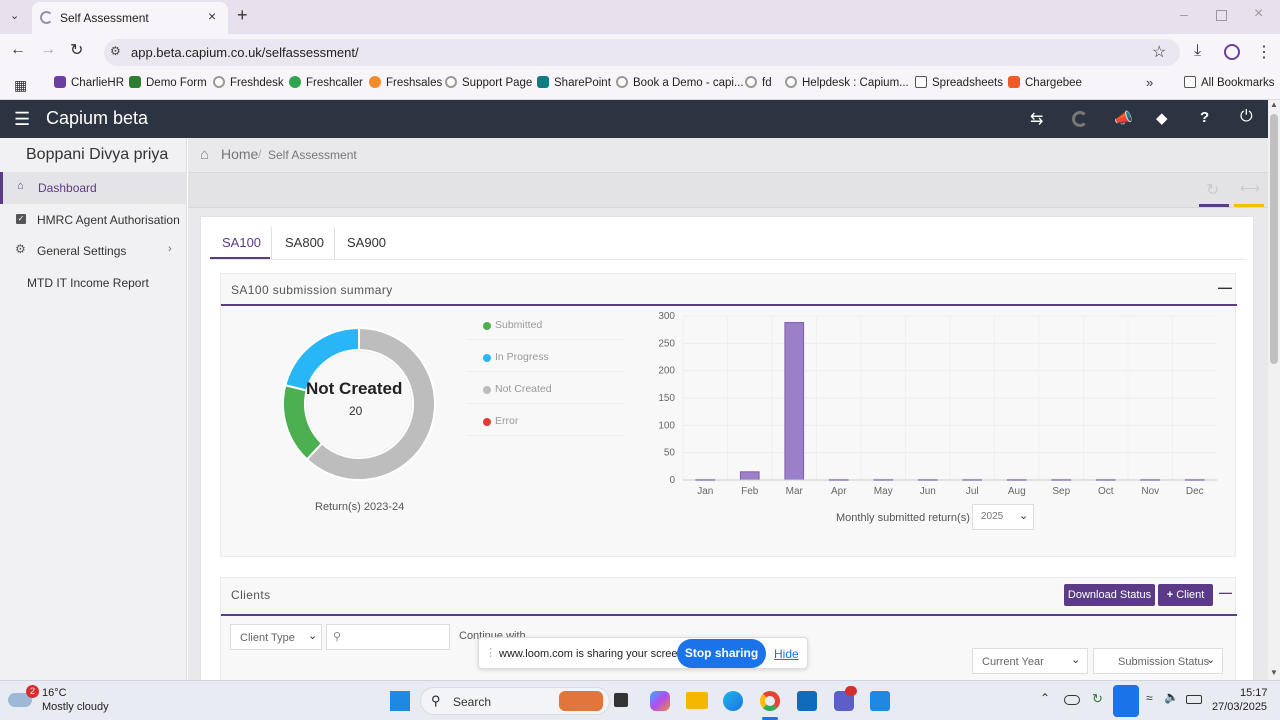 The width and height of the screenshot is (1280, 720). Describe the element at coordinates (1164, 662) in the screenshot. I see `submission-status-value: Submission Status` at that location.